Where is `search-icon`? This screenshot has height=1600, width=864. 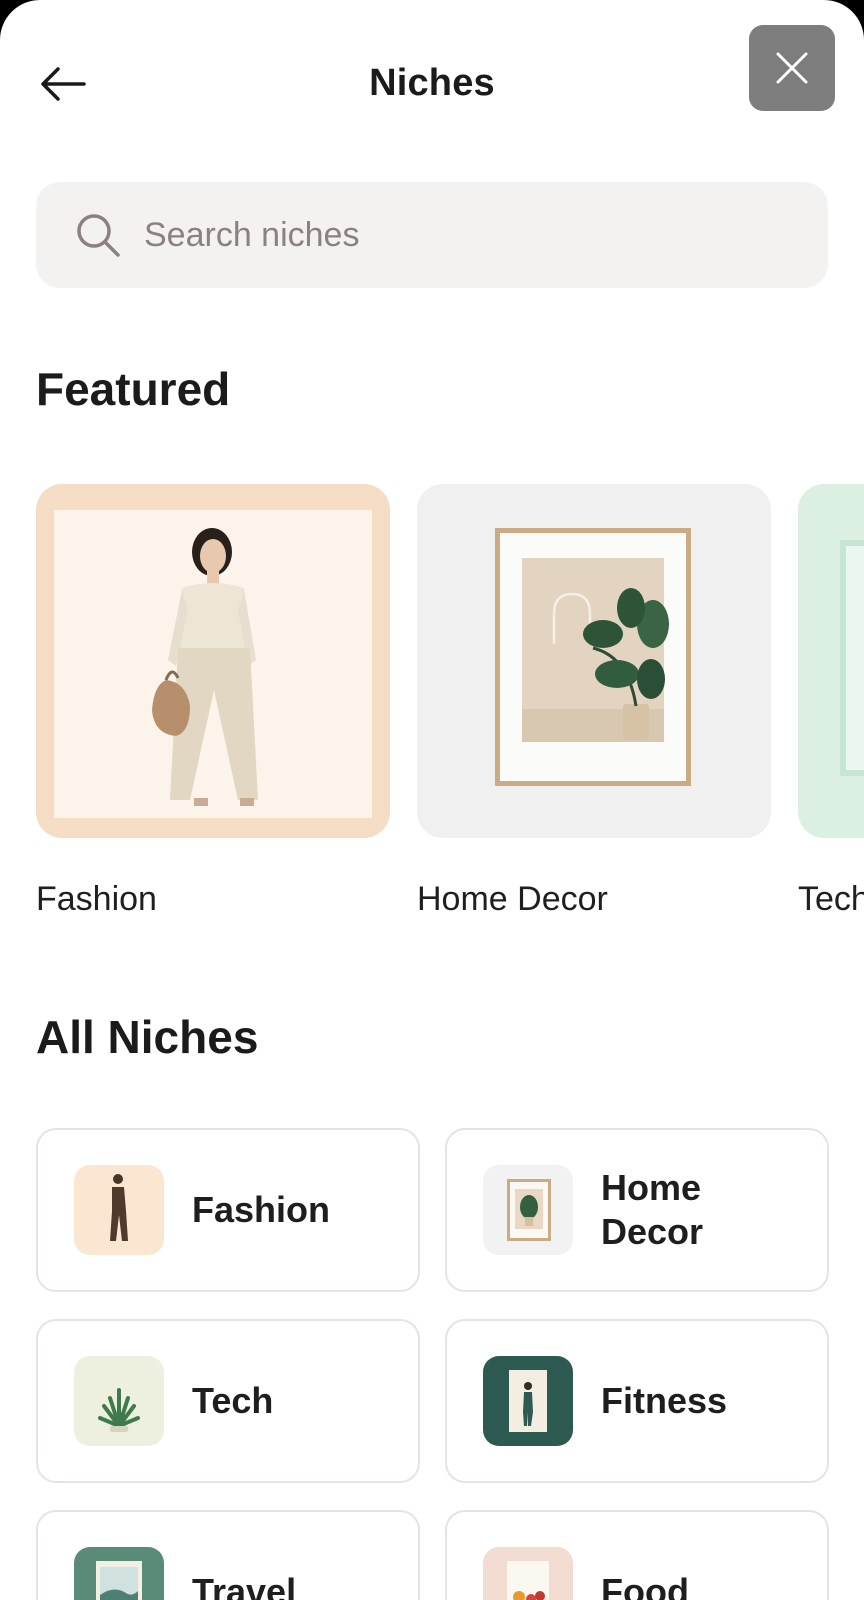
search-icon is located at coordinates (98, 235).